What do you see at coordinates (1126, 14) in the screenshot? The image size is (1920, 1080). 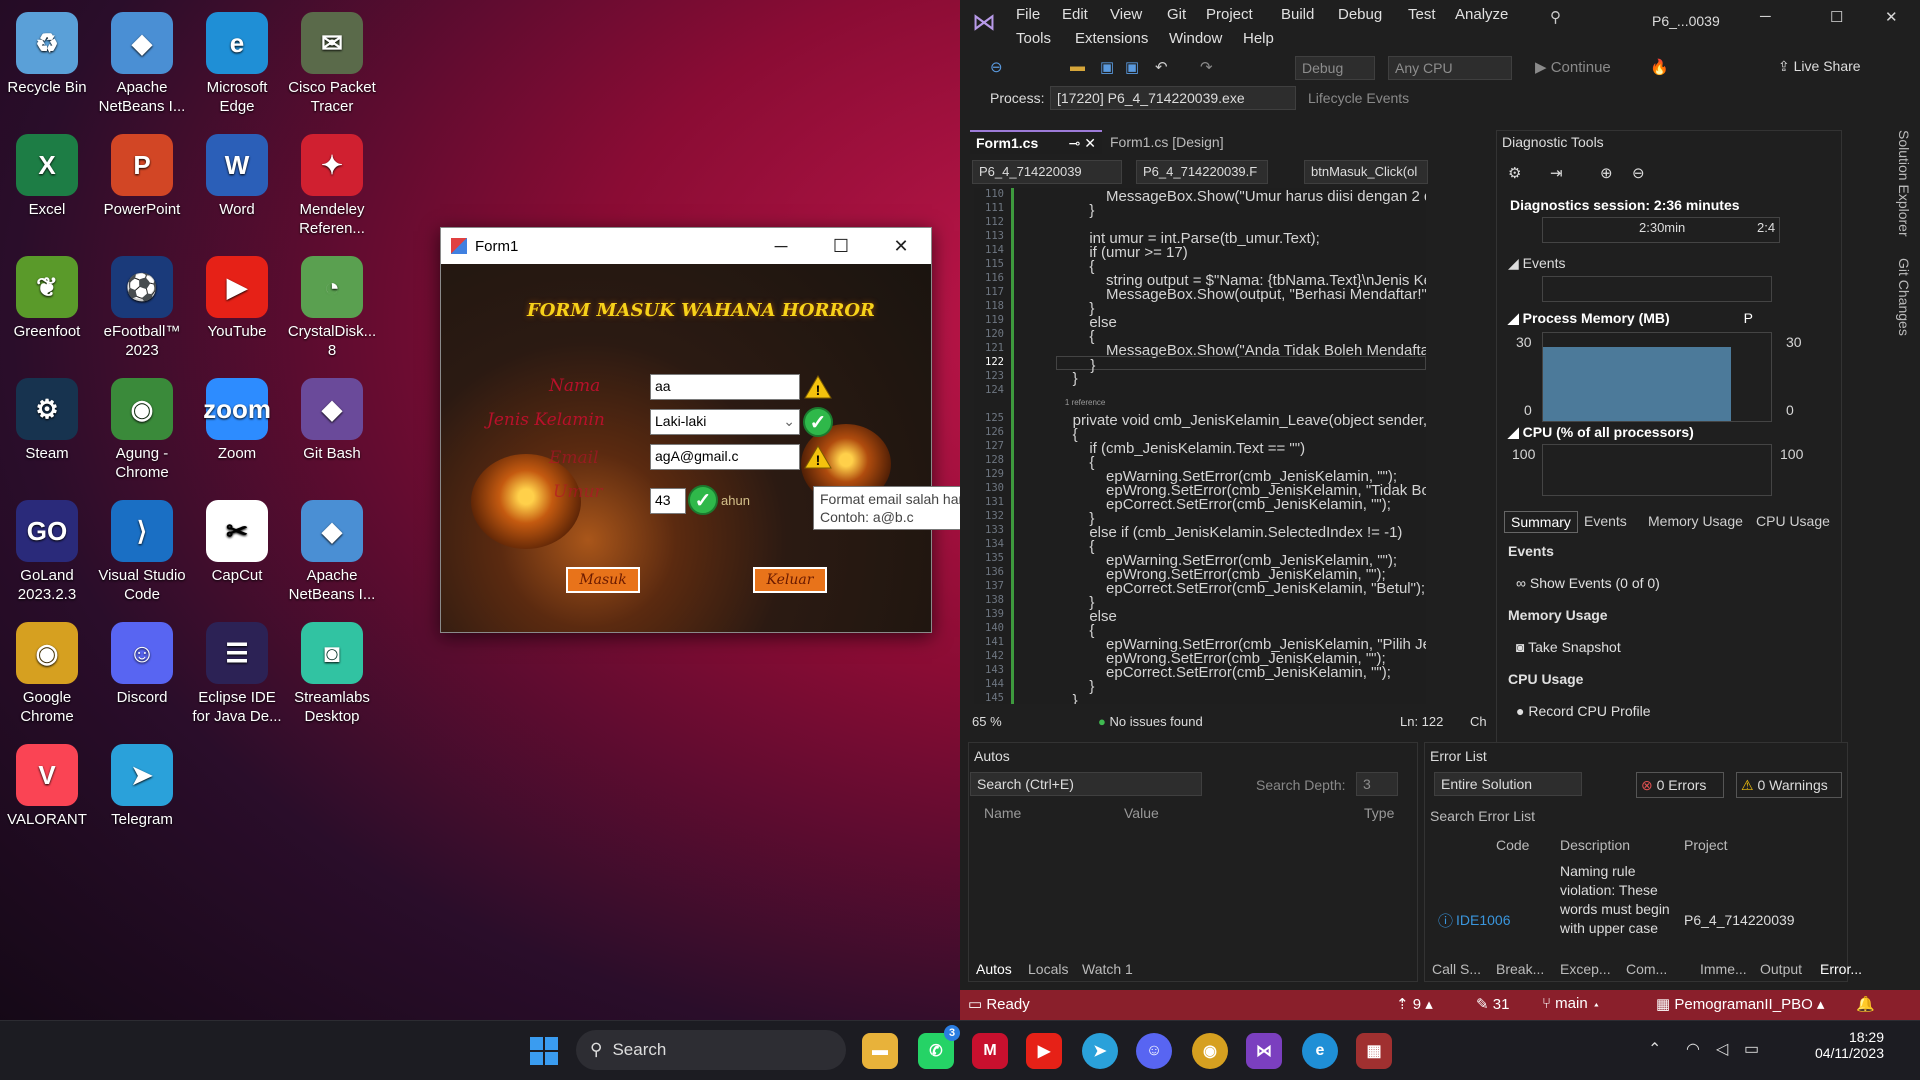 I see `menu-view: View` at bounding box center [1126, 14].